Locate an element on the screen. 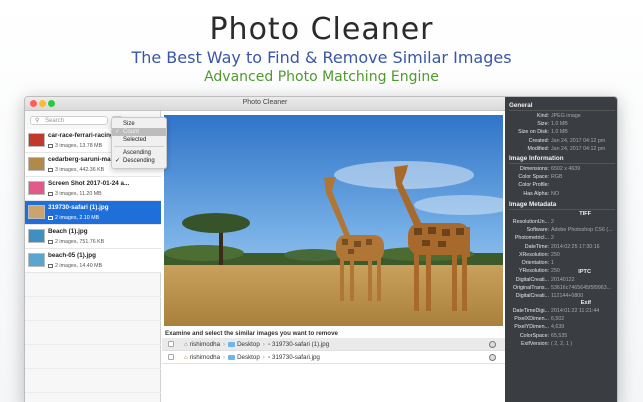 This screenshot has height=402, width=643. inspector-row: ResolutionUn... 2 is located at coordinates (561, 223).